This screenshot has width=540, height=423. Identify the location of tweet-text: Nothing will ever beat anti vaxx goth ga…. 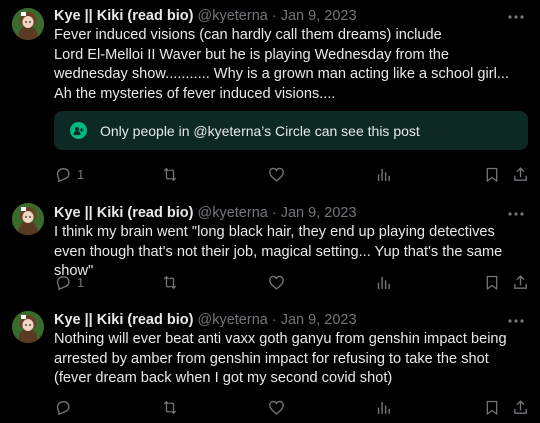
(280, 358).